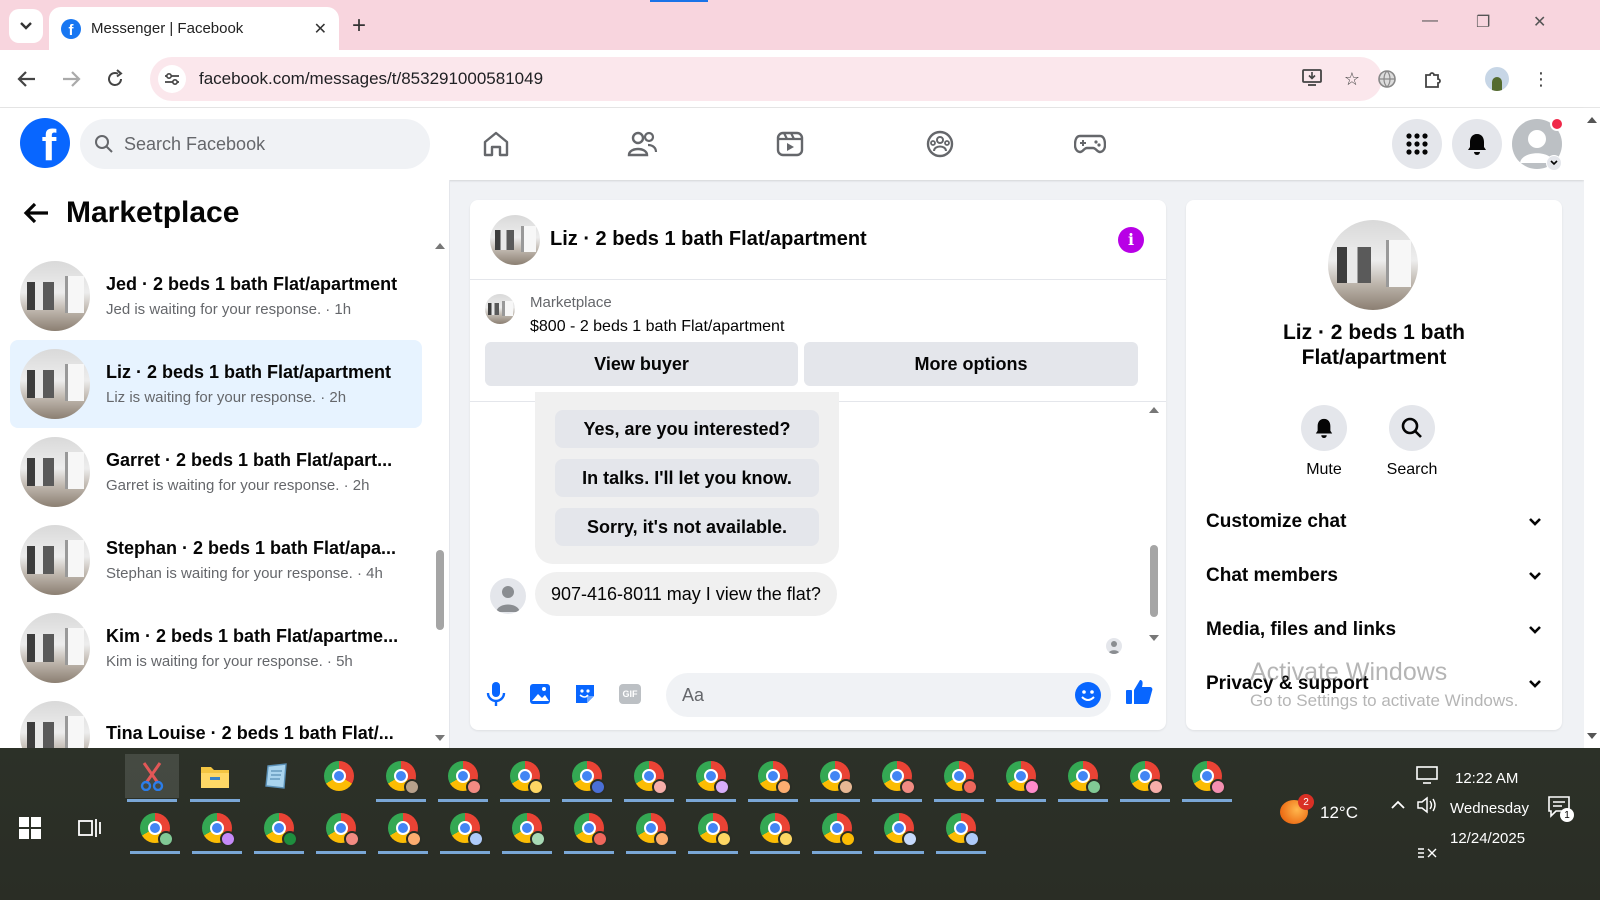 Image resolution: width=1600 pixels, height=900 pixels. I want to click on clock-date: 12/24/2025, so click(1487, 838).